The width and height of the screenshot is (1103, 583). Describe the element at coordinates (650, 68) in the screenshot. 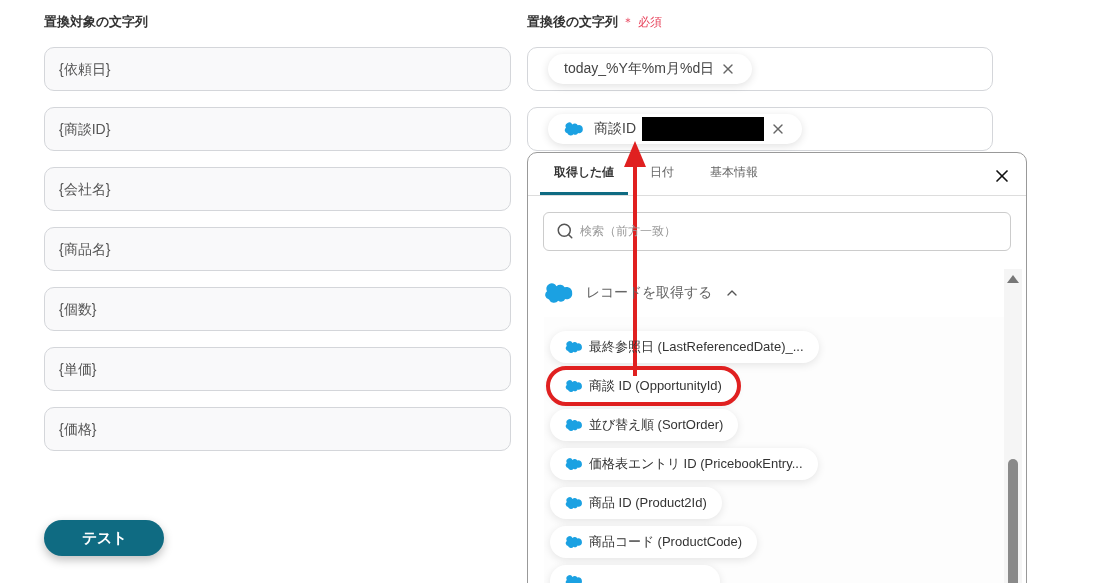

I see `value-chip: today_%Y年%m月%d日` at that location.